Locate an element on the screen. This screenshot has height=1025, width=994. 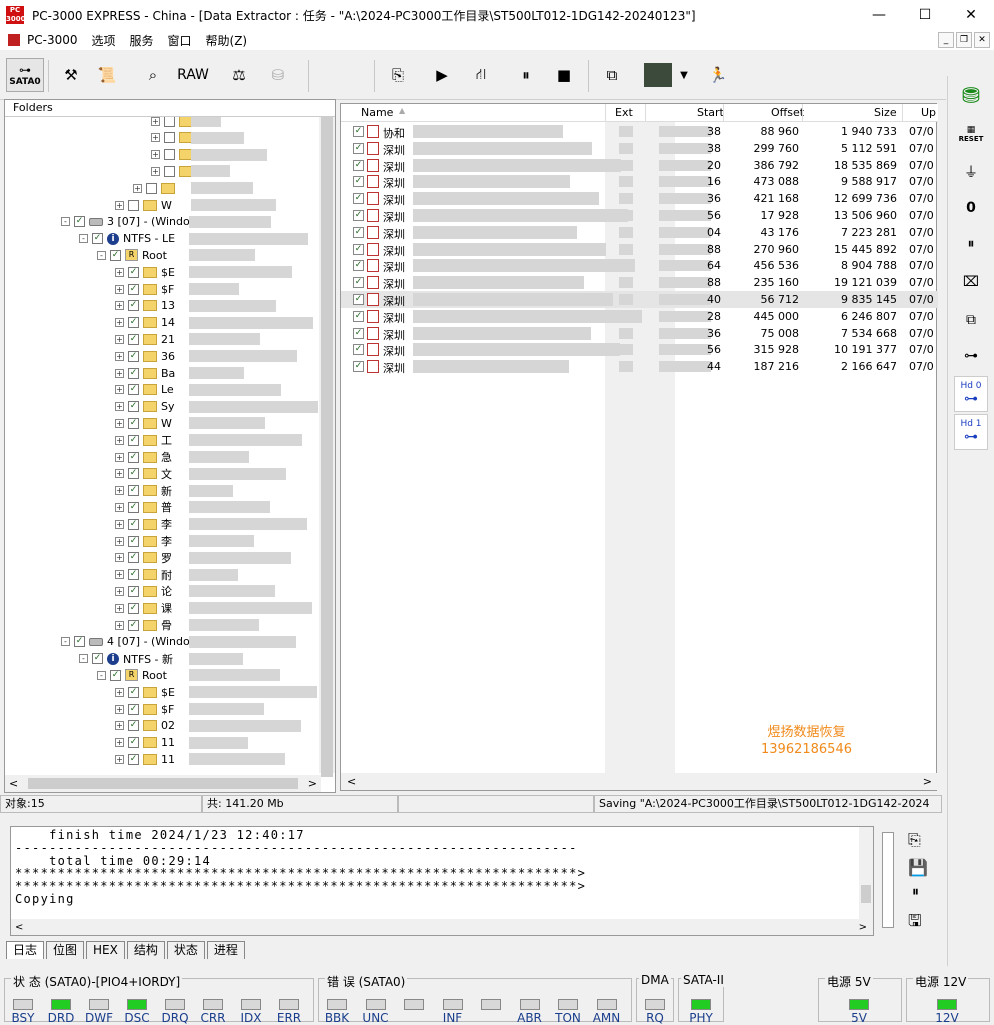
file-row: ✓ 深圳 36 421 168 12 699 736 07/0 is located at coordinates (639, 198).